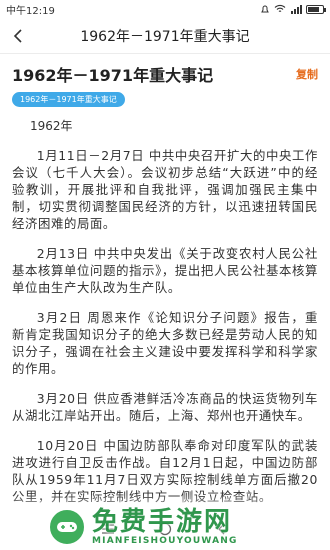  What do you see at coordinates (113, 75) in the screenshot?
I see `page-title: 1962年－1971年重大事记` at bounding box center [113, 75].